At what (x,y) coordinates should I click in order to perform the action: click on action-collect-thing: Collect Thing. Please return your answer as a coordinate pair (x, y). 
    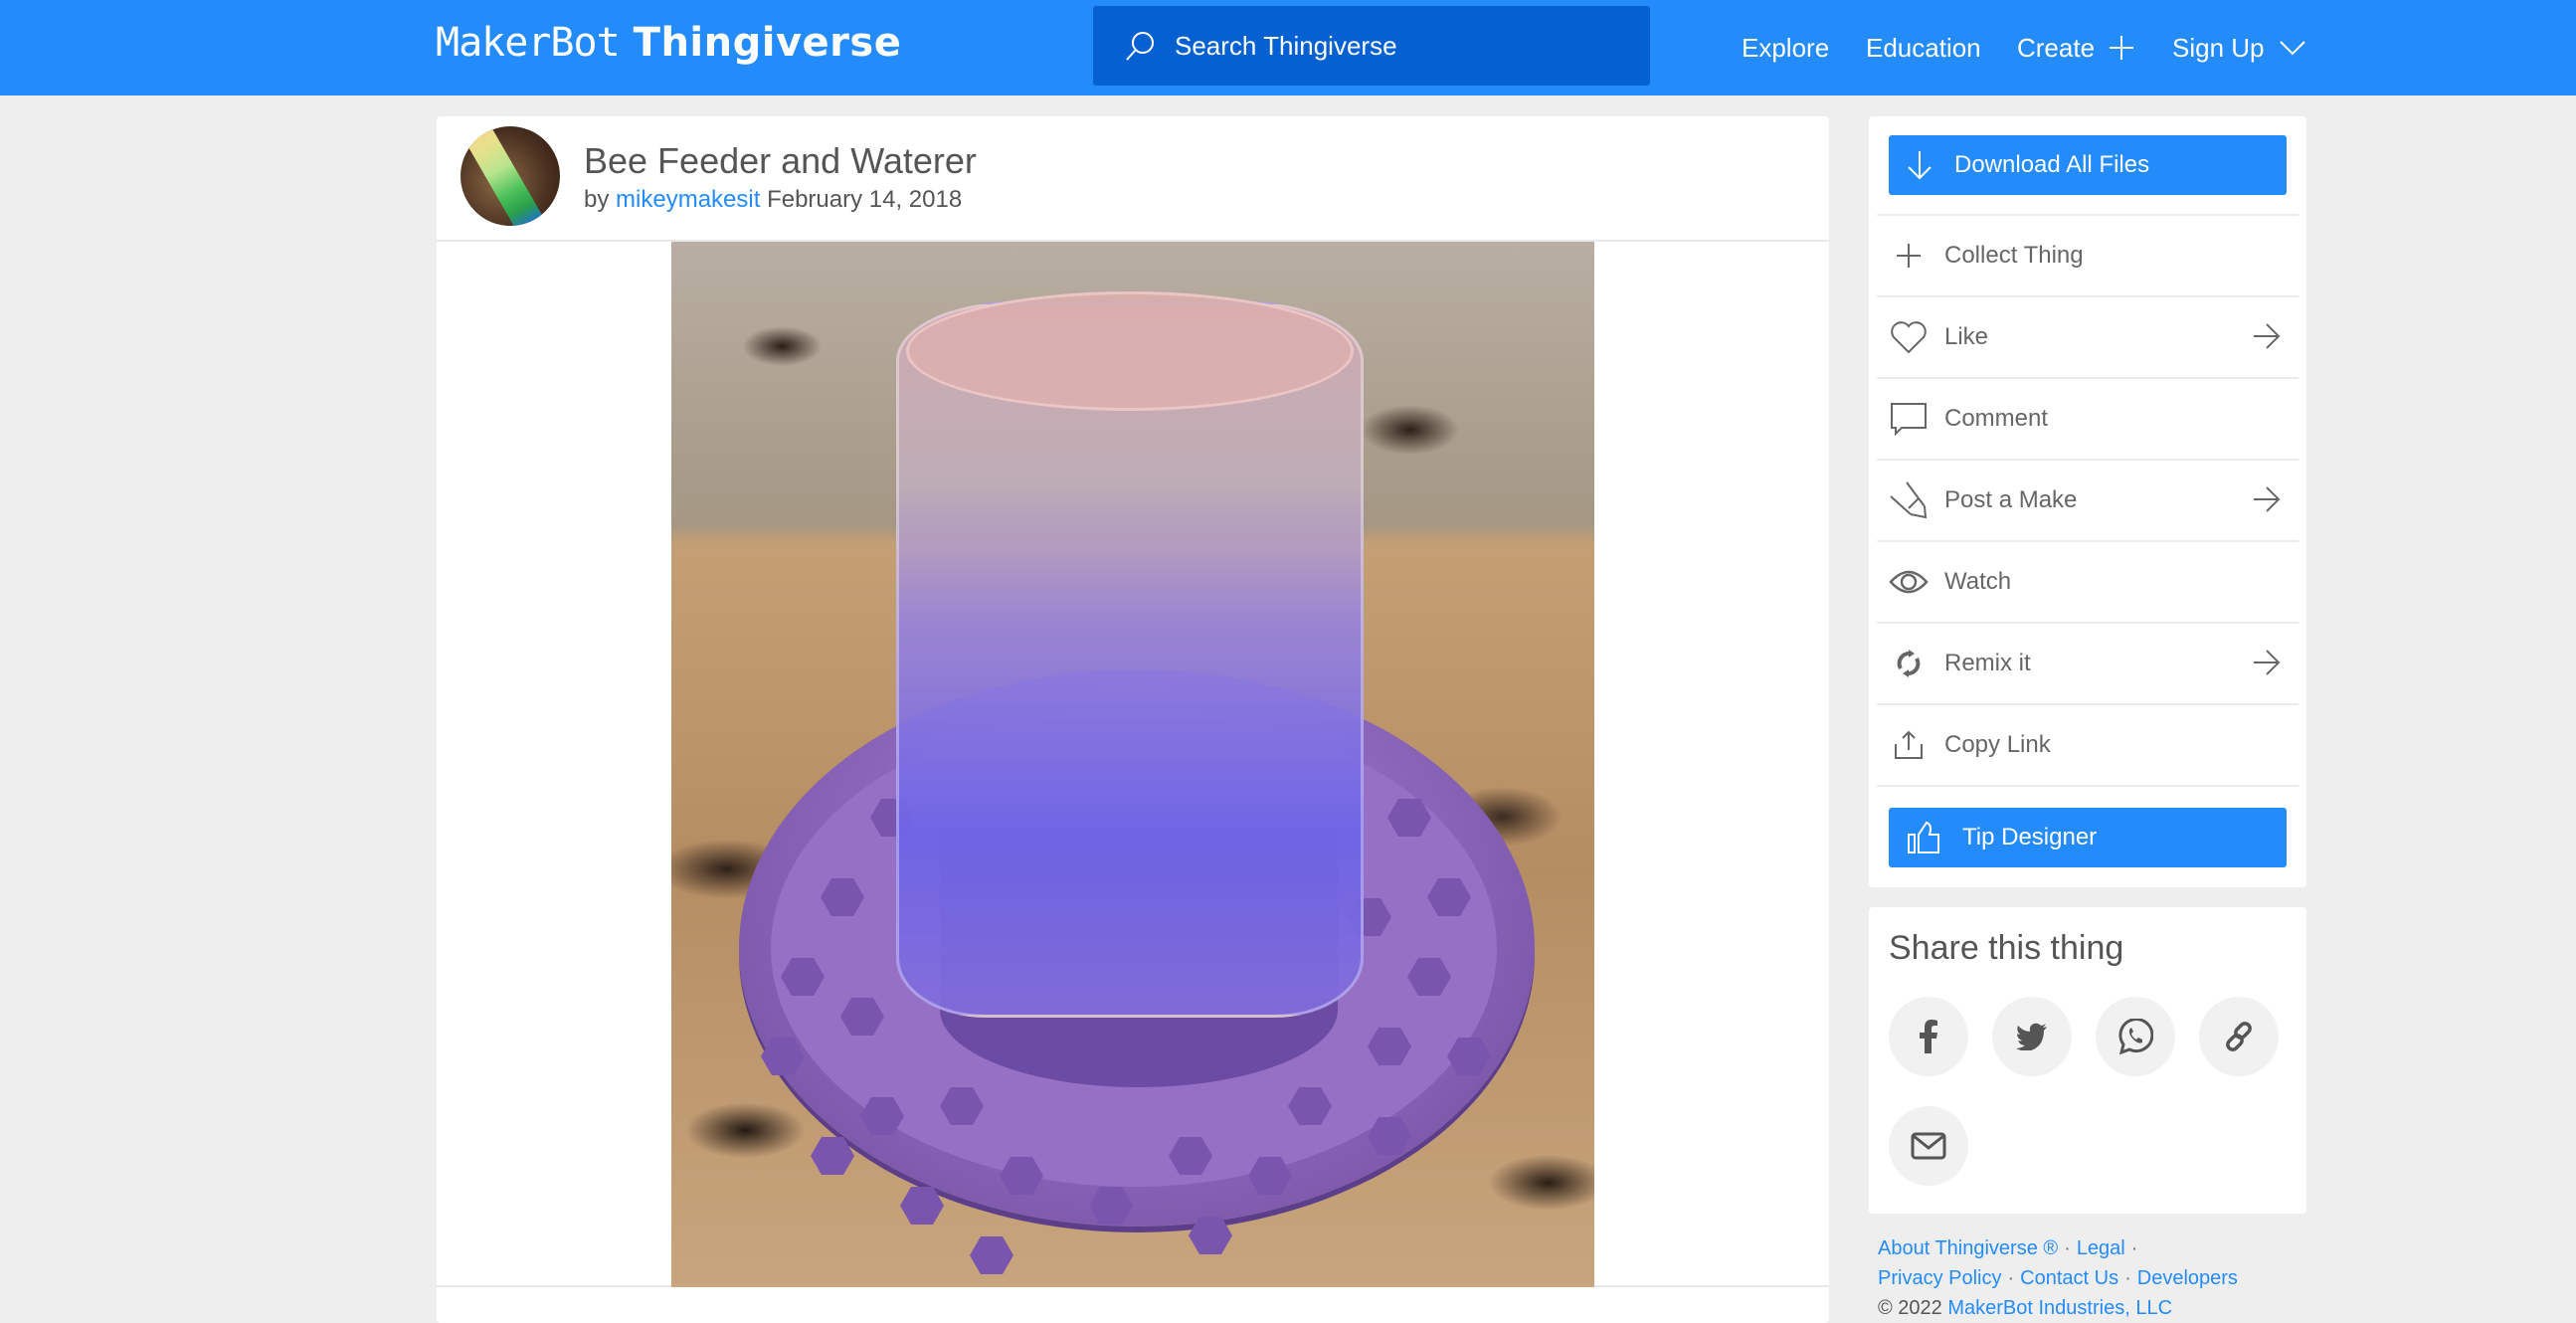
    Looking at the image, I should click on (2088, 254).